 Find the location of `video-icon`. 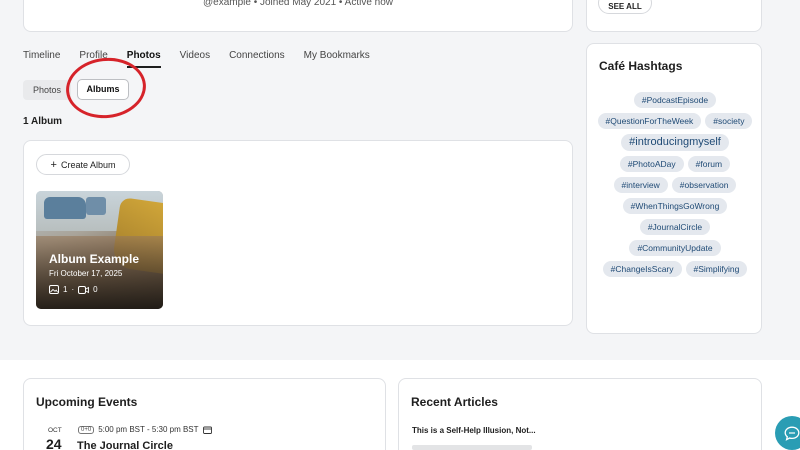

video-icon is located at coordinates (84, 289).